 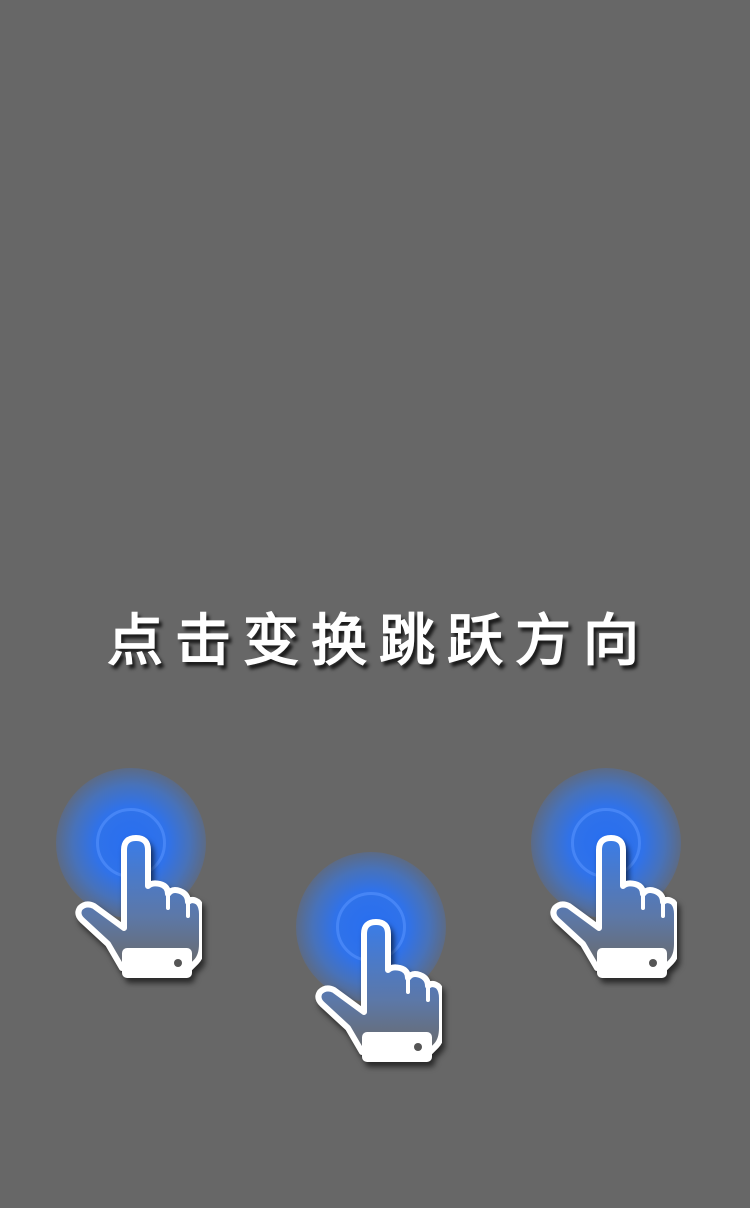 I want to click on tap-indicator-right, so click(x=625, y=880).